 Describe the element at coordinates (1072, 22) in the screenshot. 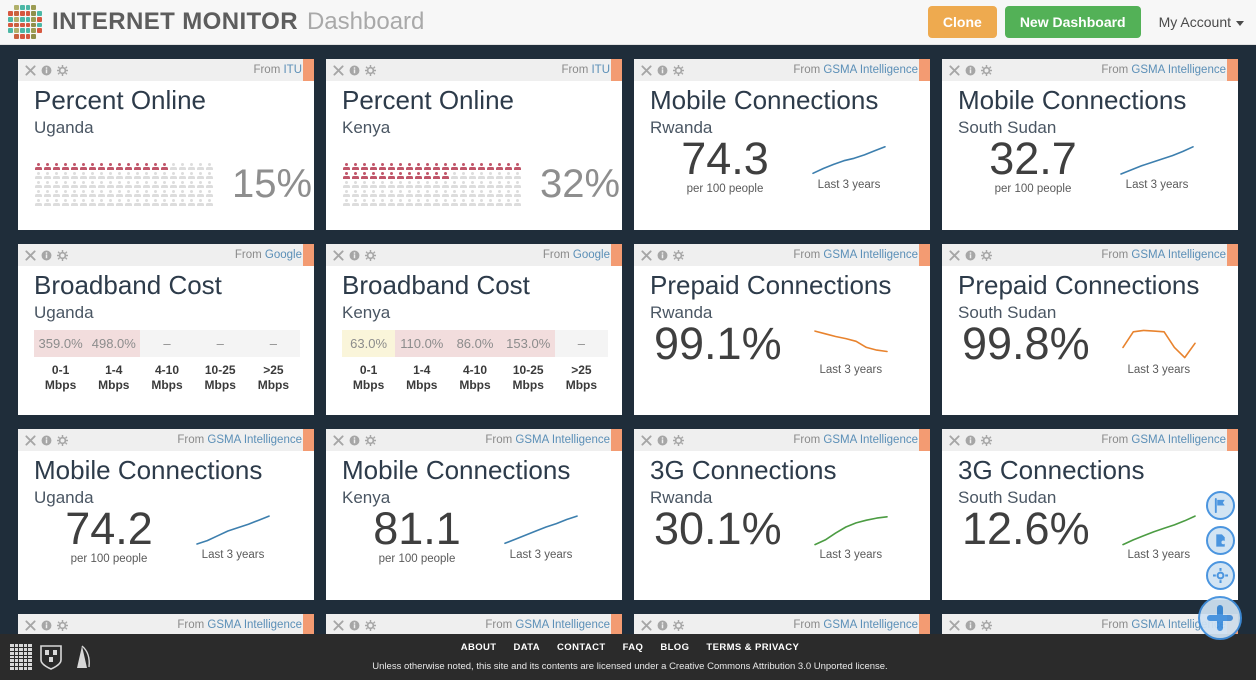

I see `new-dashboard-button: New Dashboard` at that location.